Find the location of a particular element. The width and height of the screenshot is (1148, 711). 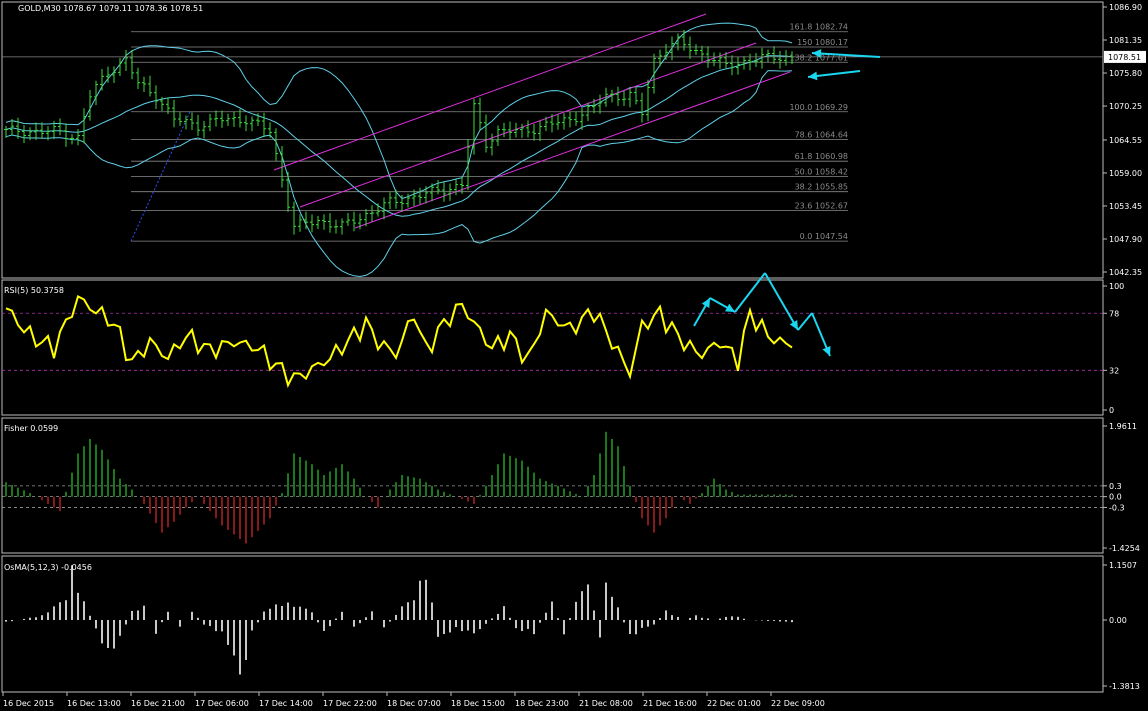

fibo-label-7: 38.2 1055.85 is located at coordinates (821, 187).